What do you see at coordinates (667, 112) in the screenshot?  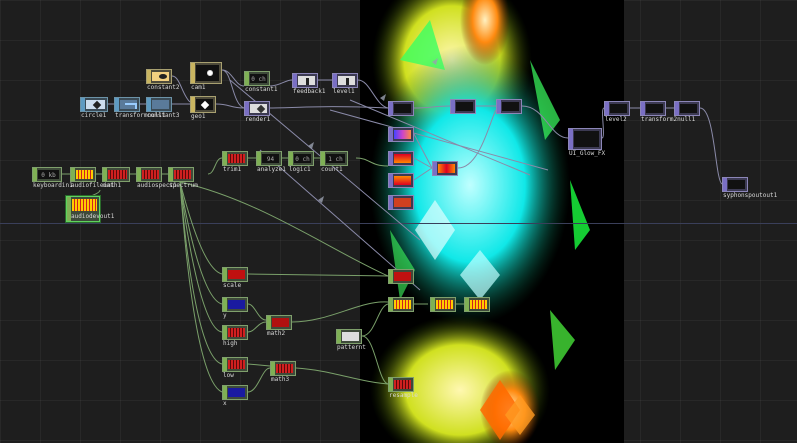 I see `transform2null1-node: transform2null1` at bounding box center [667, 112].